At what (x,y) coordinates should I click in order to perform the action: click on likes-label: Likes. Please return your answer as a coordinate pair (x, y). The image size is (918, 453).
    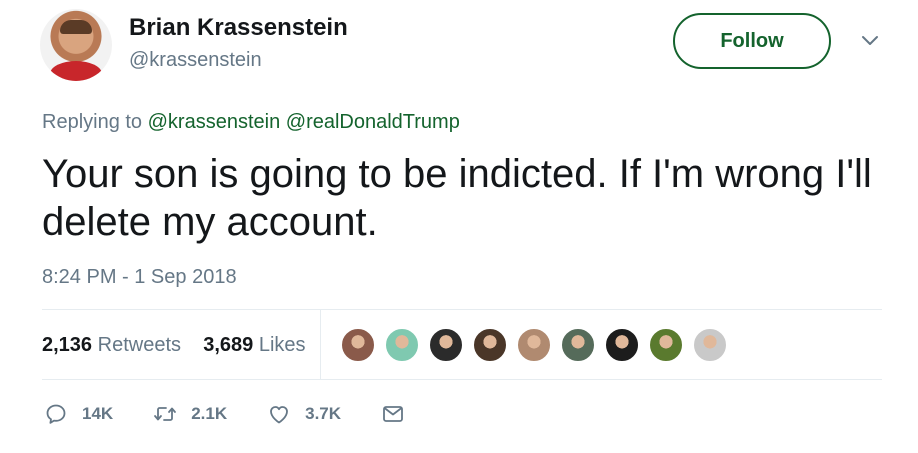
    Looking at the image, I should click on (282, 345).